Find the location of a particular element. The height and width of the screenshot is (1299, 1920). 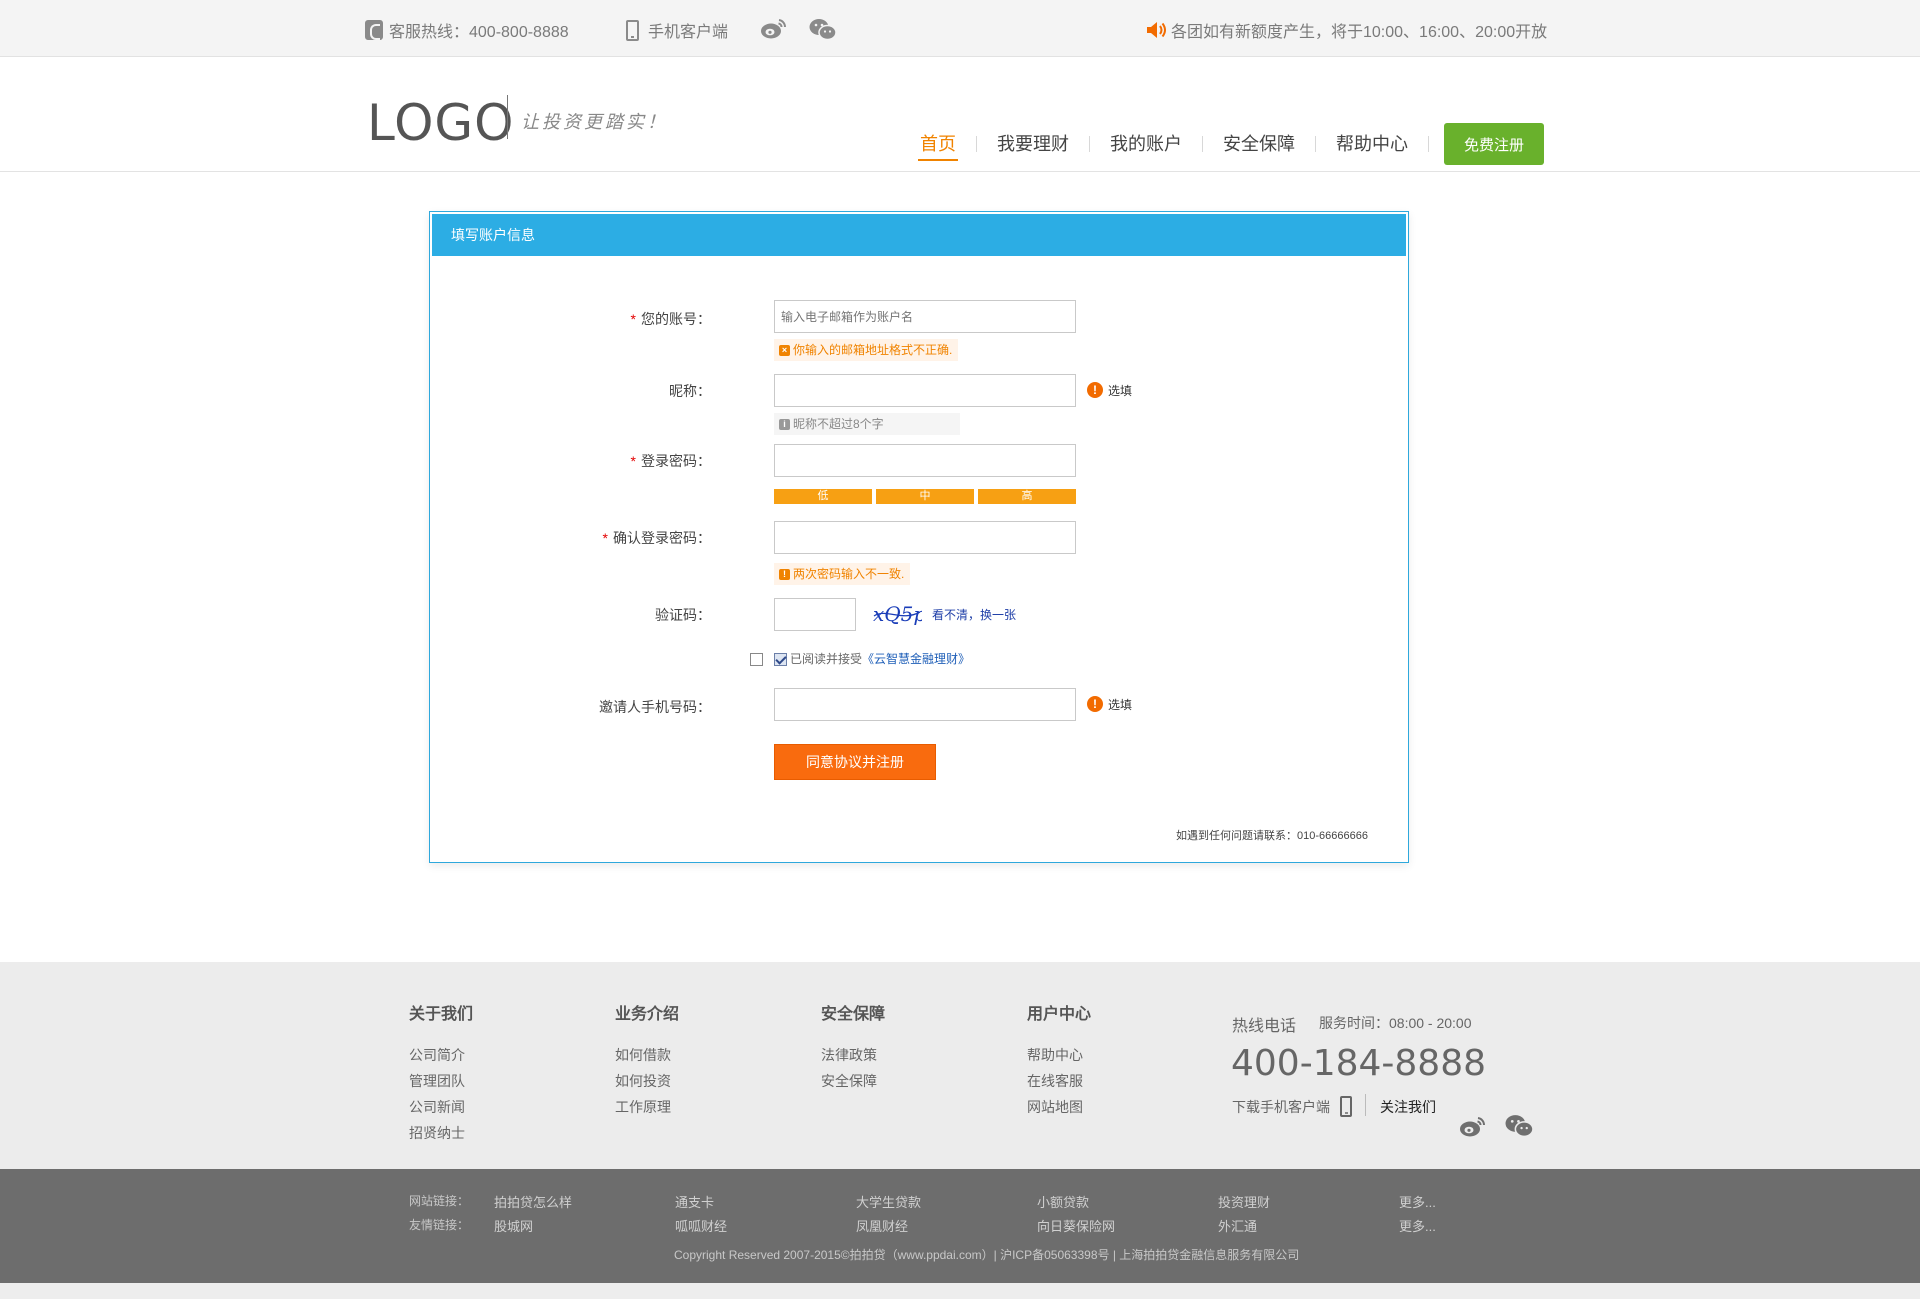

captcha-image: xQ5p is located at coordinates (897, 614).